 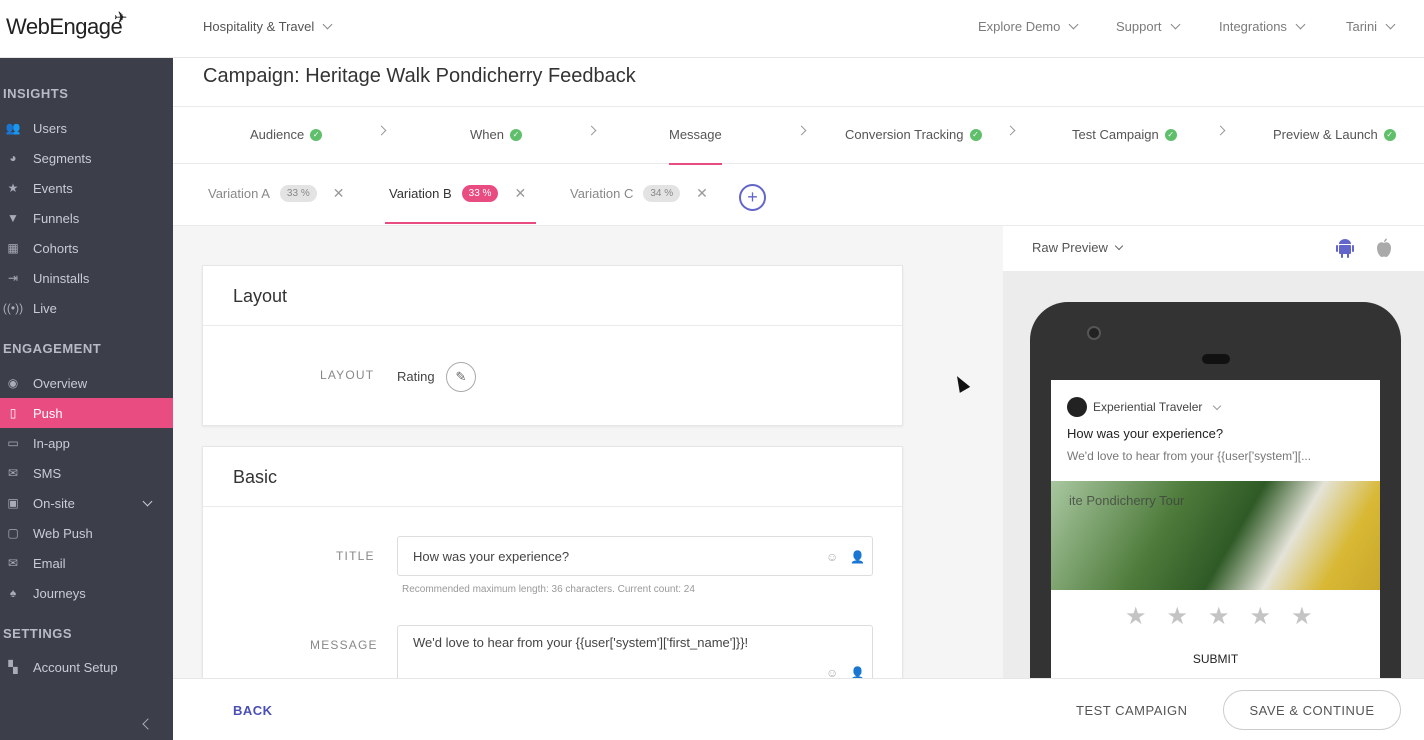 I want to click on project-dropdown: Hospitality & Travel, so click(x=268, y=26).